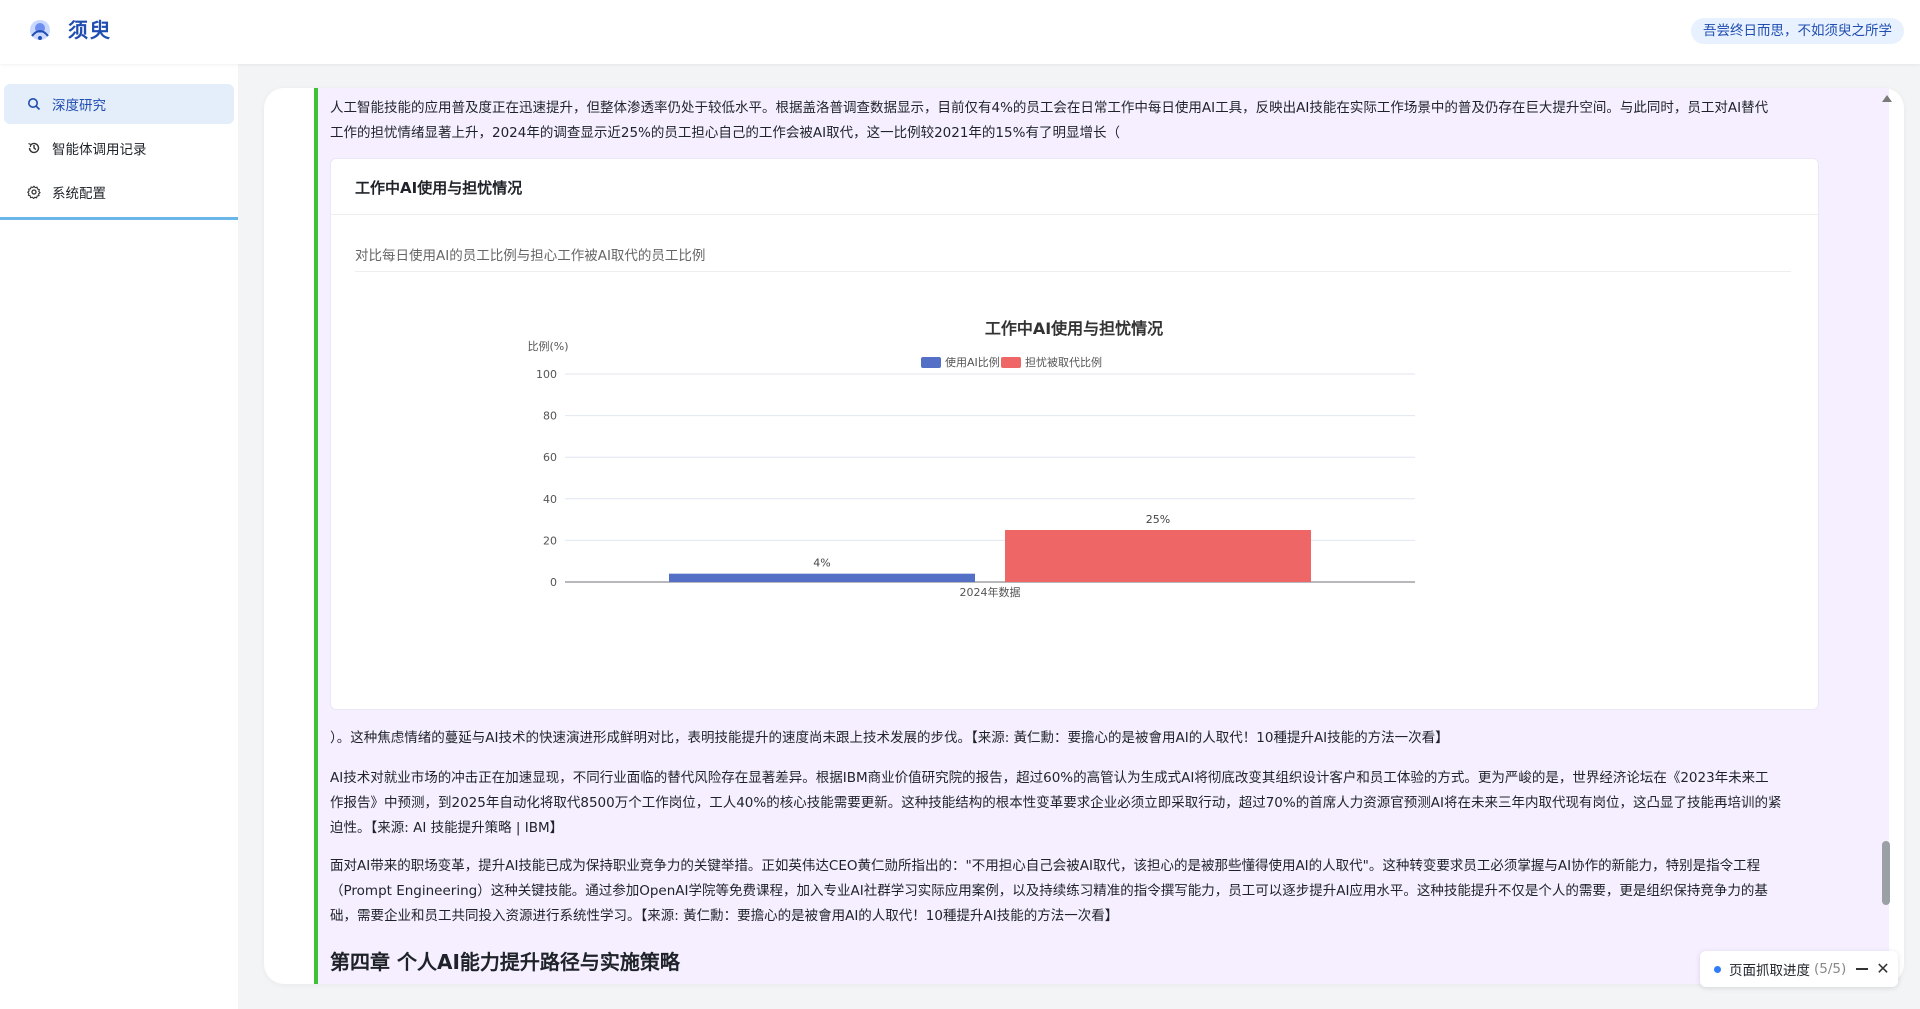 This screenshot has height=1009, width=1920. Describe the element at coordinates (1158, 519) in the screenshot. I see `data-label: 25%` at that location.